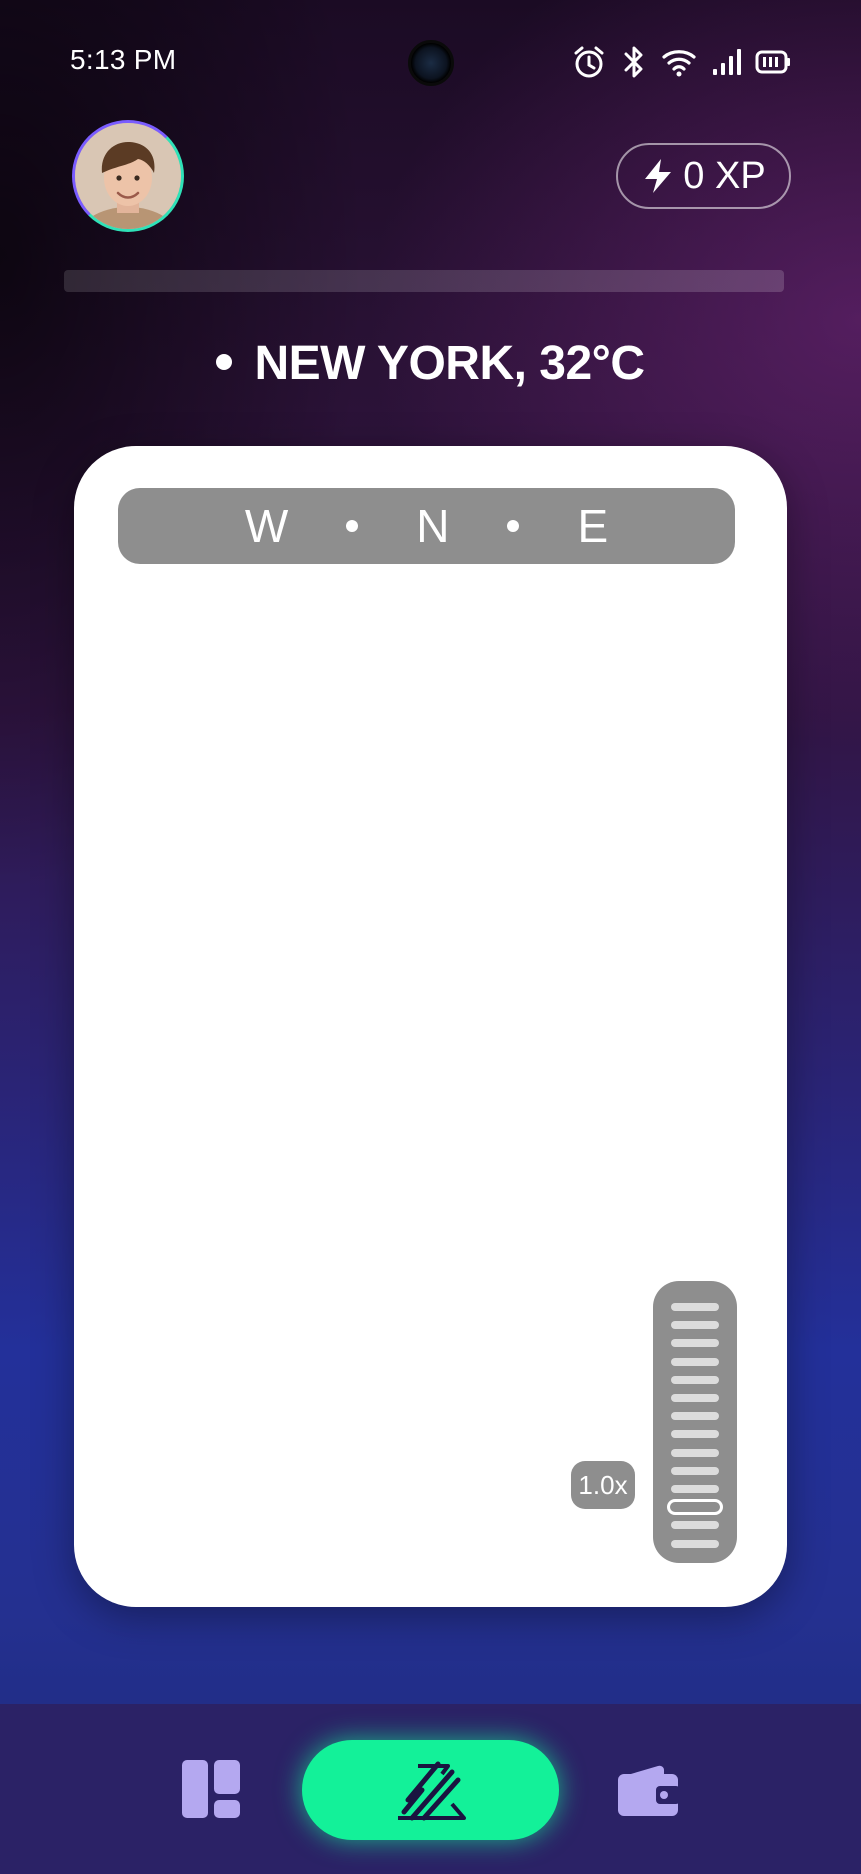  Describe the element at coordinates (603, 1485) in the screenshot. I see `zoom-level-label: 1.0x` at that location.